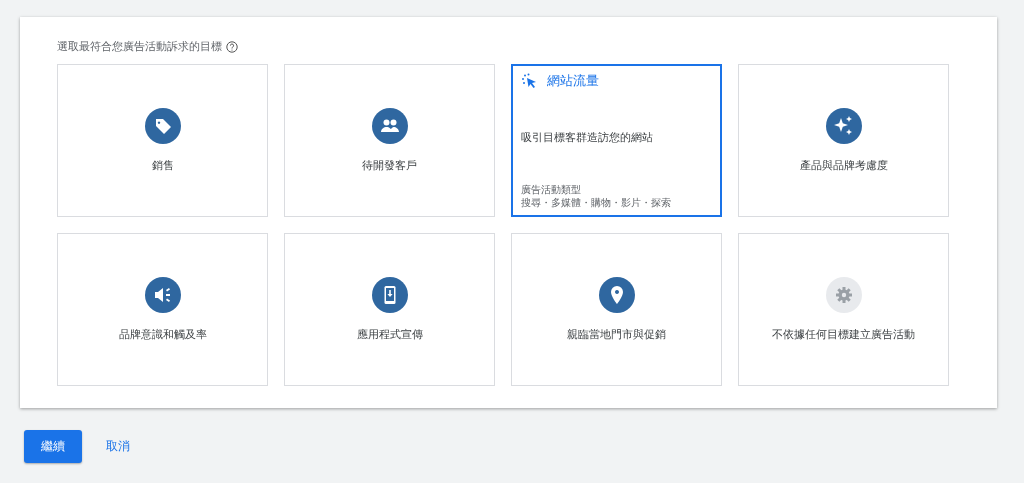 This screenshot has height=483, width=1024. I want to click on prompt-text: 選取最符合您廣告活動訴求的目標, so click(139, 46).